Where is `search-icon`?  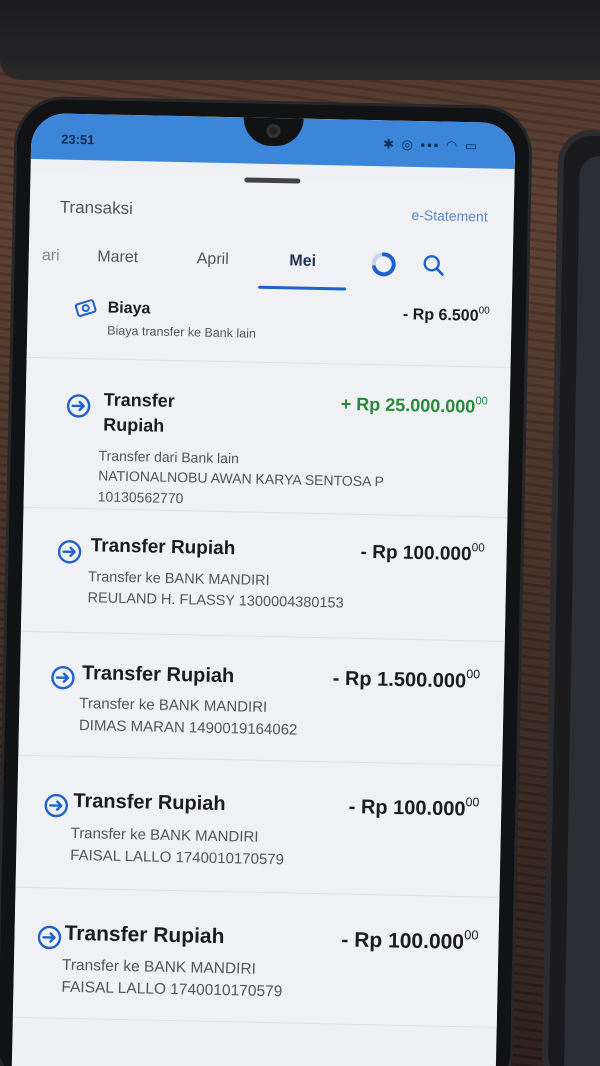 search-icon is located at coordinates (433, 265).